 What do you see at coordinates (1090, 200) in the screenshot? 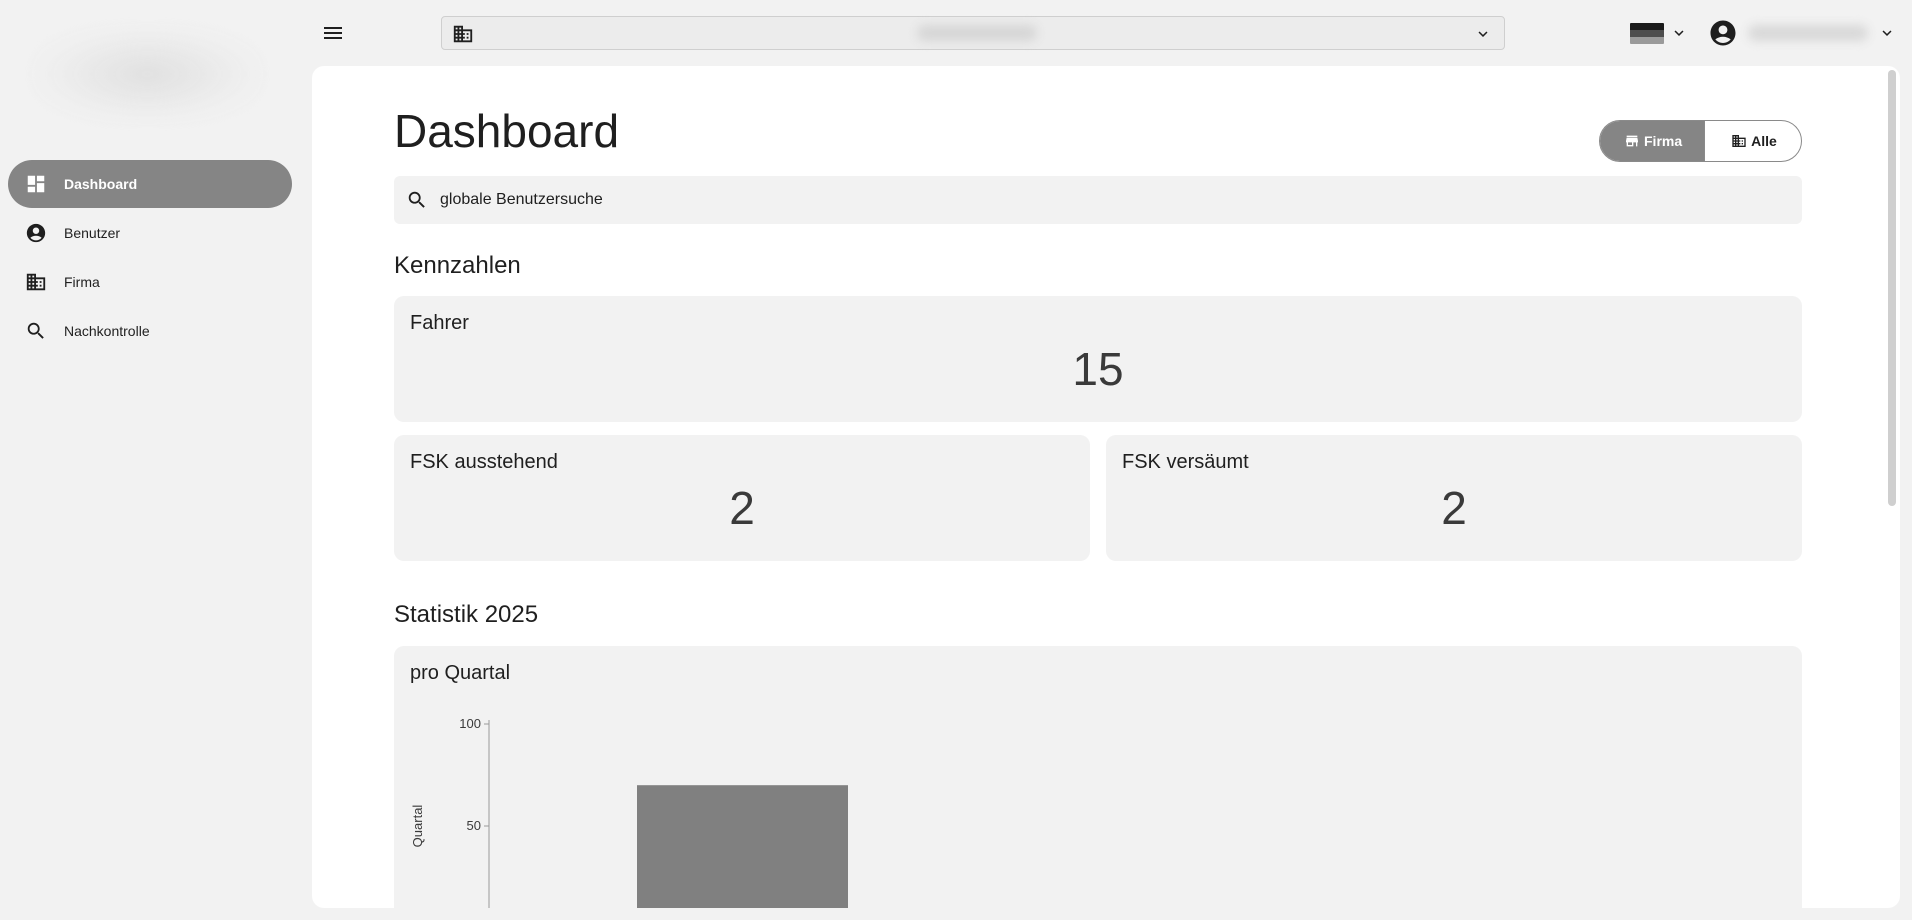
I see `search-input` at bounding box center [1090, 200].